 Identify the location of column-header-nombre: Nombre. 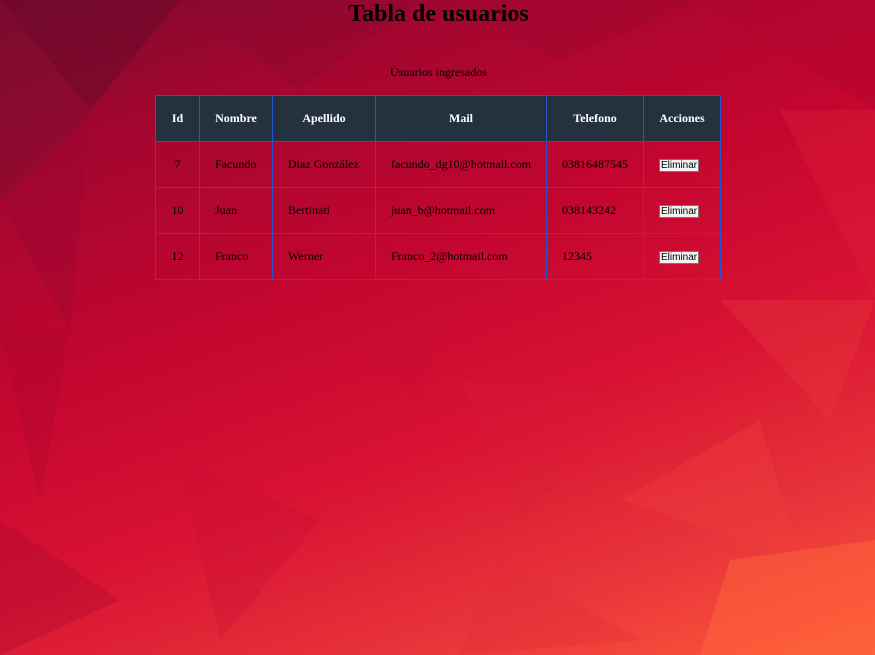
(236, 118).